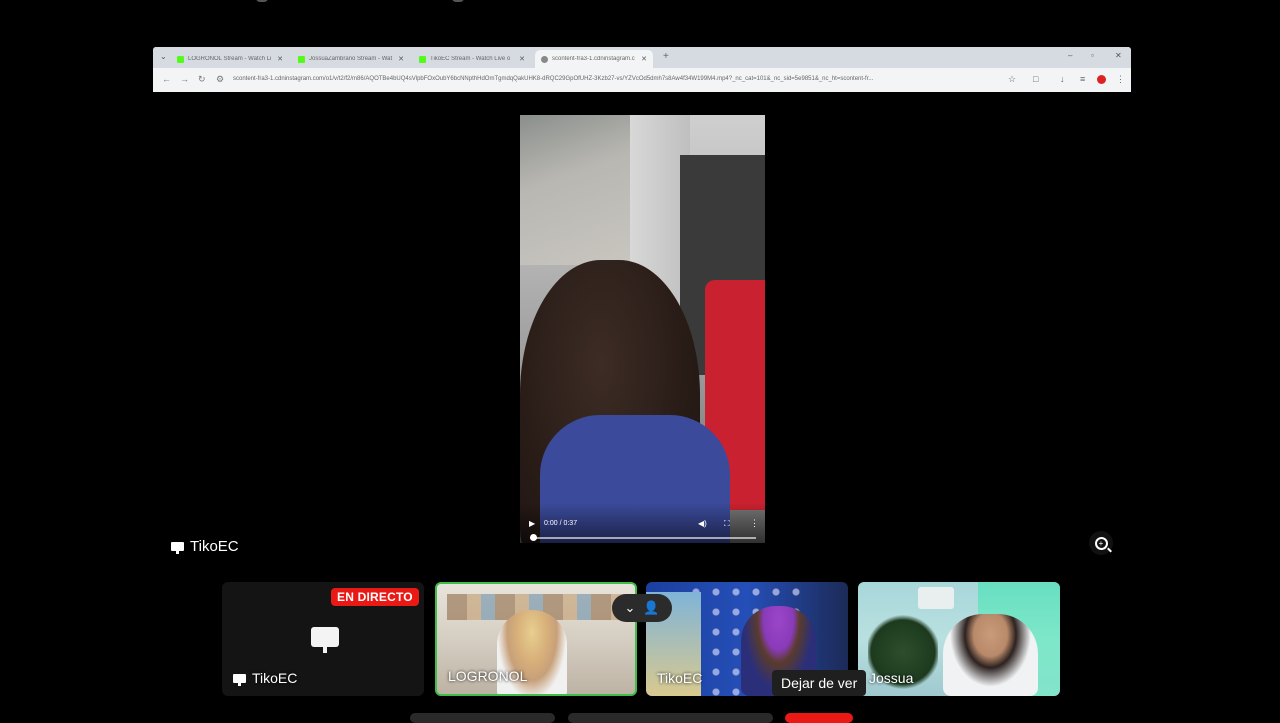 This screenshot has width=1280, height=723. What do you see at coordinates (532, 523) in the screenshot?
I see `play-icon: ▶` at bounding box center [532, 523].